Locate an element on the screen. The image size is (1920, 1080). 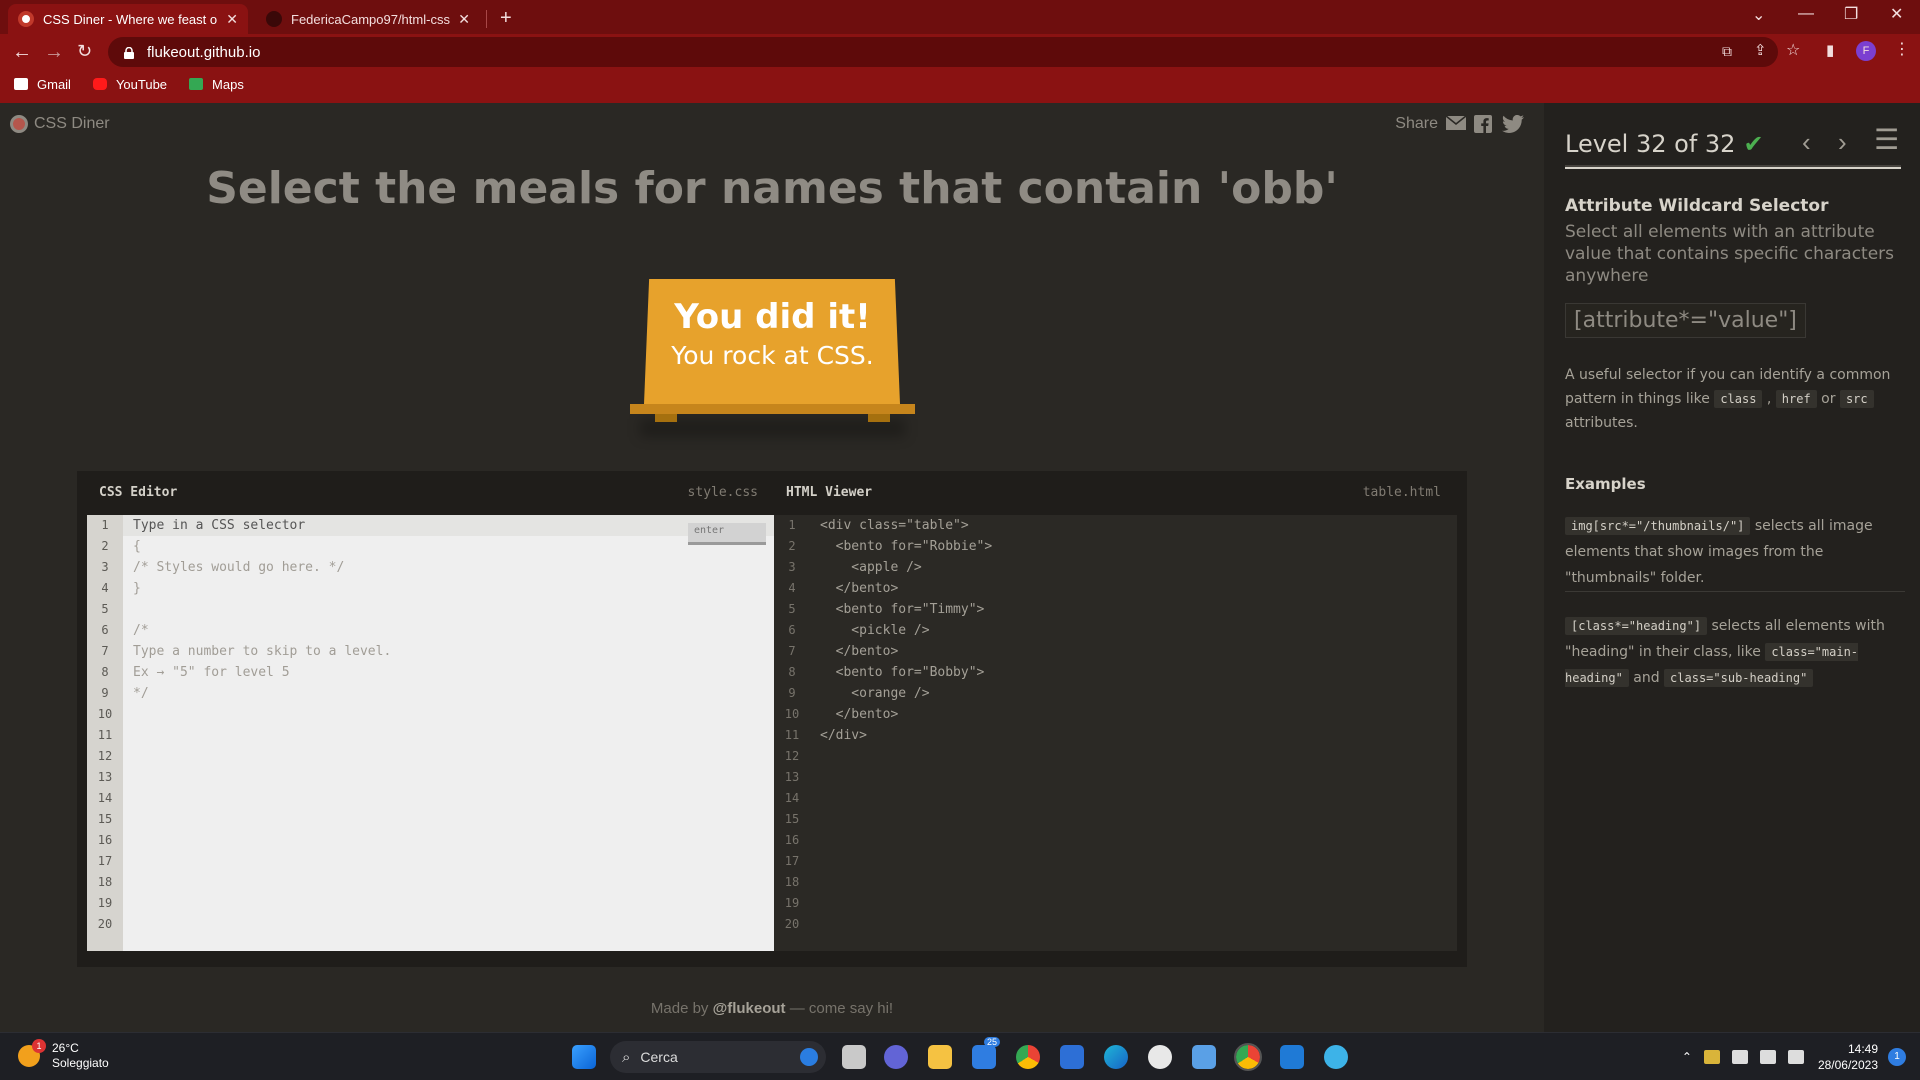
back-icon: ← is located at coordinates (22, 52).